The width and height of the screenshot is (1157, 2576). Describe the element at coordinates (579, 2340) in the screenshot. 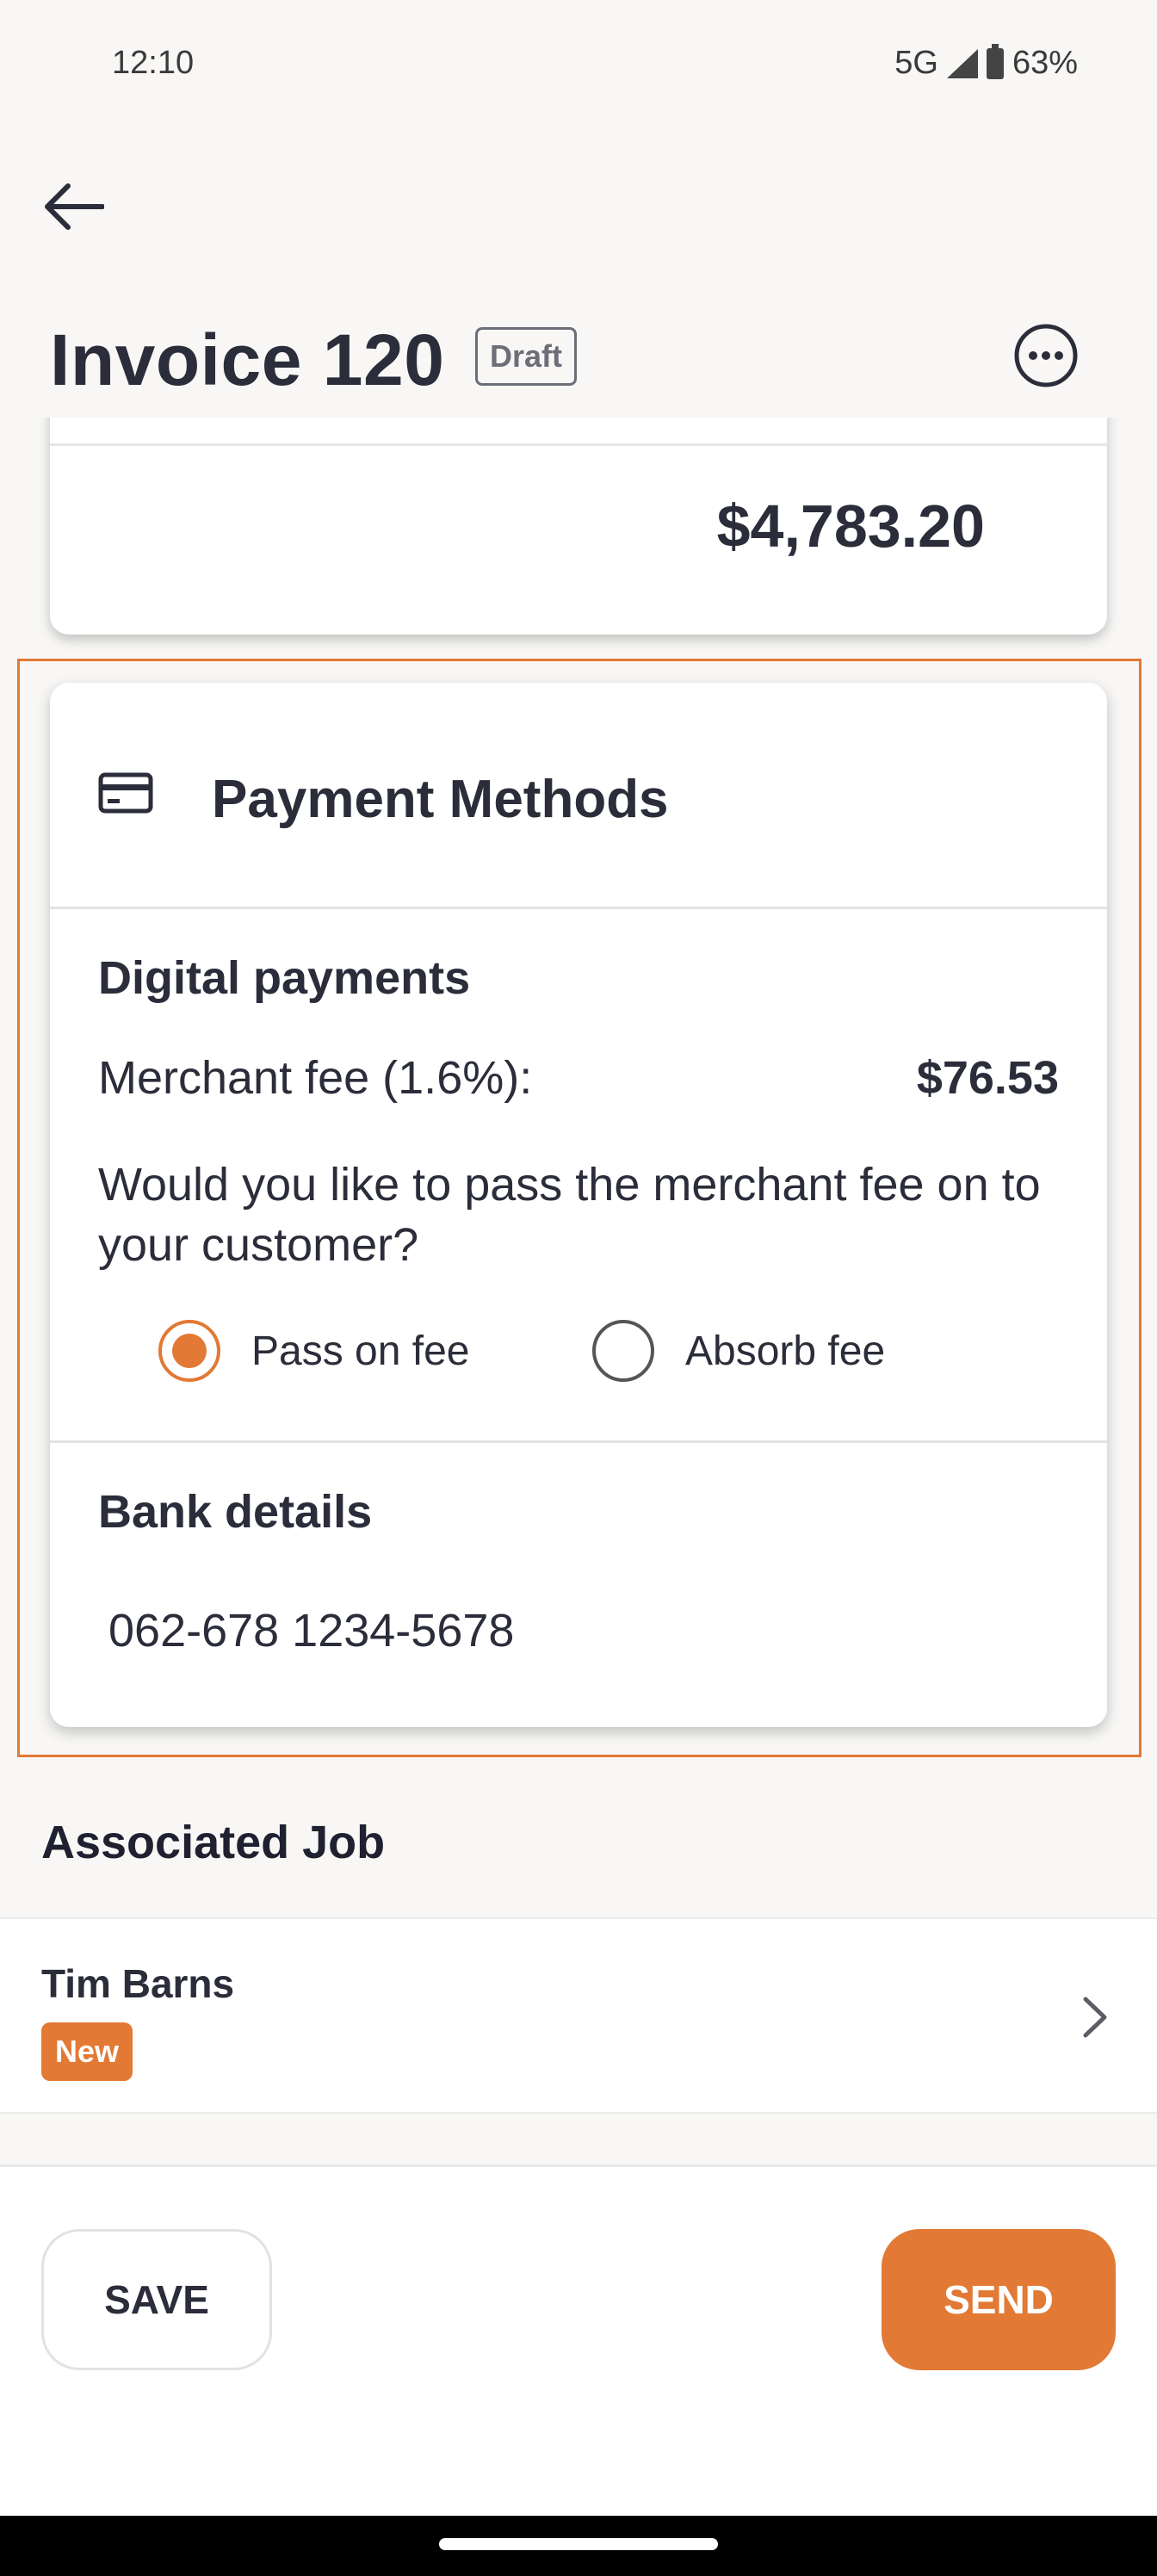

I see `action-bar: SAVE SEND` at that location.